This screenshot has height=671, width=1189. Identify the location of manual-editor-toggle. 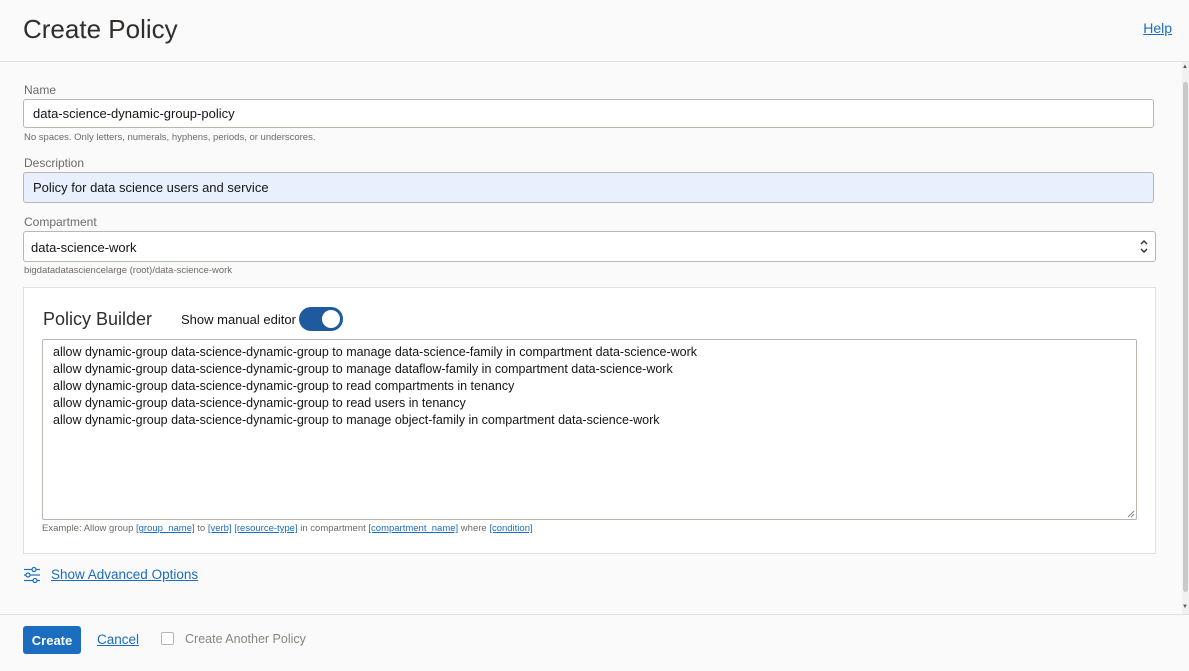
(321, 319).